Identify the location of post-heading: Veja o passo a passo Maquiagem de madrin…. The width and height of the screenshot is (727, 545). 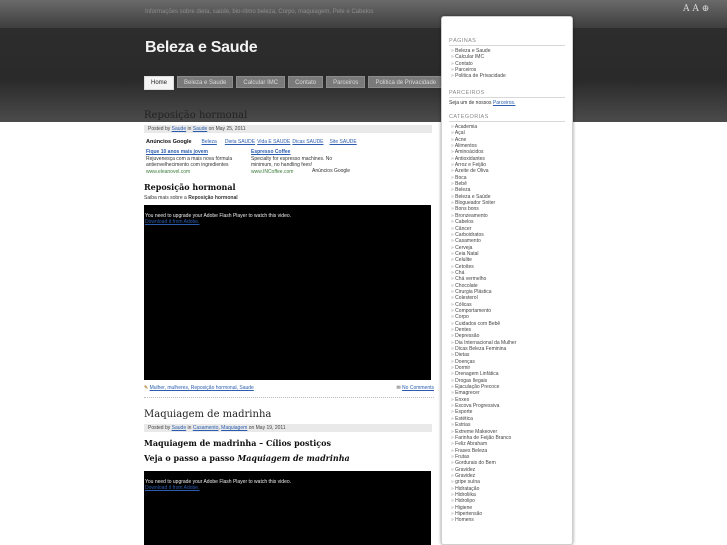
(247, 458).